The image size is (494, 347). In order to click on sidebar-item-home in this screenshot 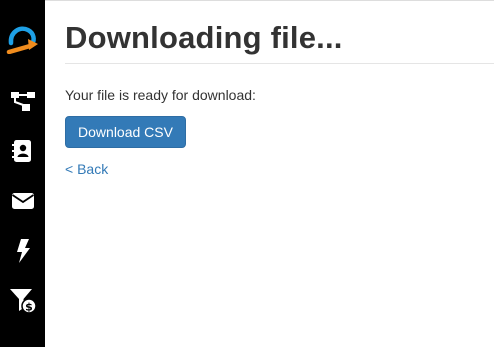, I will do `click(22, 39)`.